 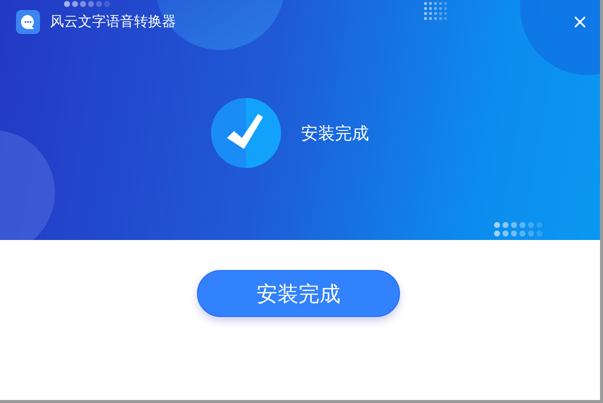 What do you see at coordinates (335, 133) in the screenshot?
I see `status-text: 安装完成` at bounding box center [335, 133].